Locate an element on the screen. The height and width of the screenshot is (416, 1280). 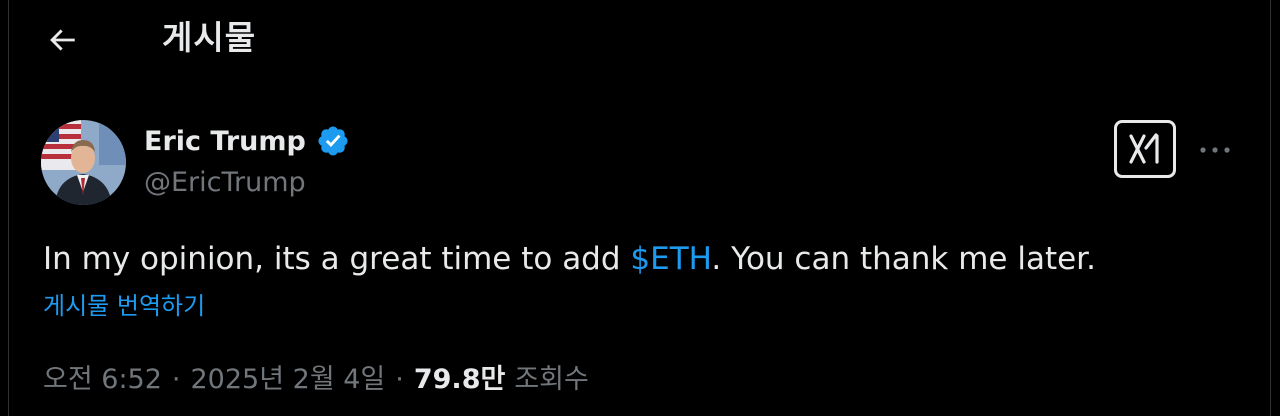
avatar-photo is located at coordinates (83, 162).